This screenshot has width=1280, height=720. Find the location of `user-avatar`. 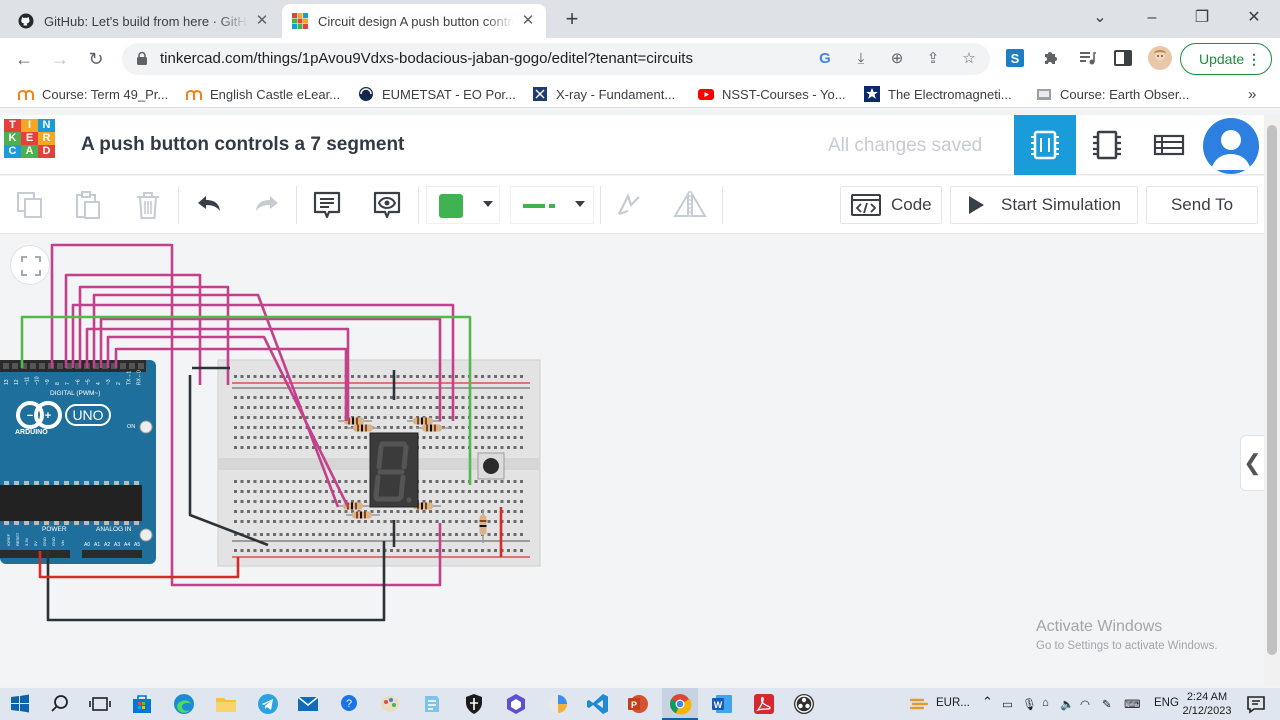

user-avatar is located at coordinates (1231, 146).